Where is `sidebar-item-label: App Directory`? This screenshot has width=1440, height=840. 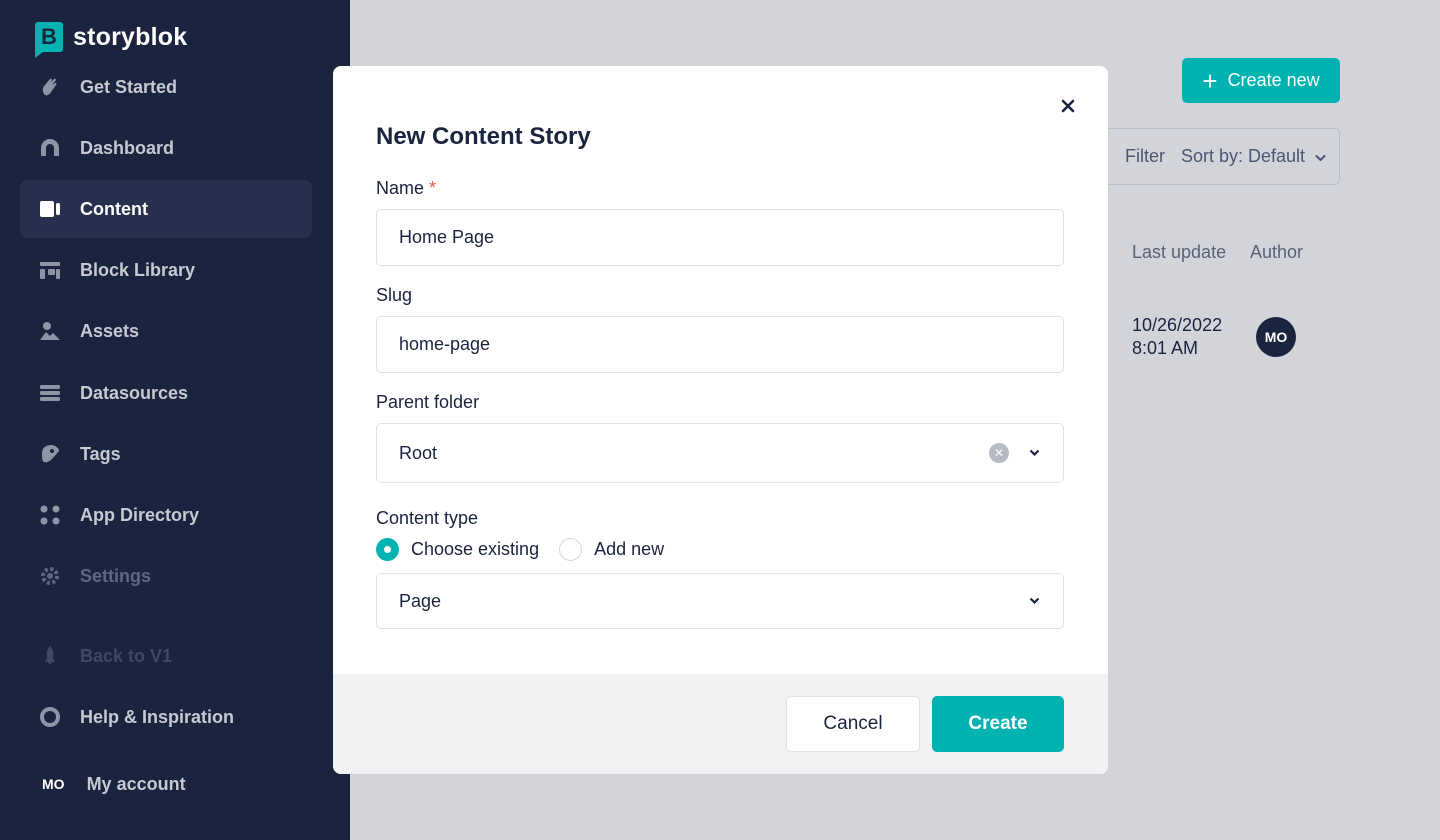
sidebar-item-label: App Directory is located at coordinates (140, 514).